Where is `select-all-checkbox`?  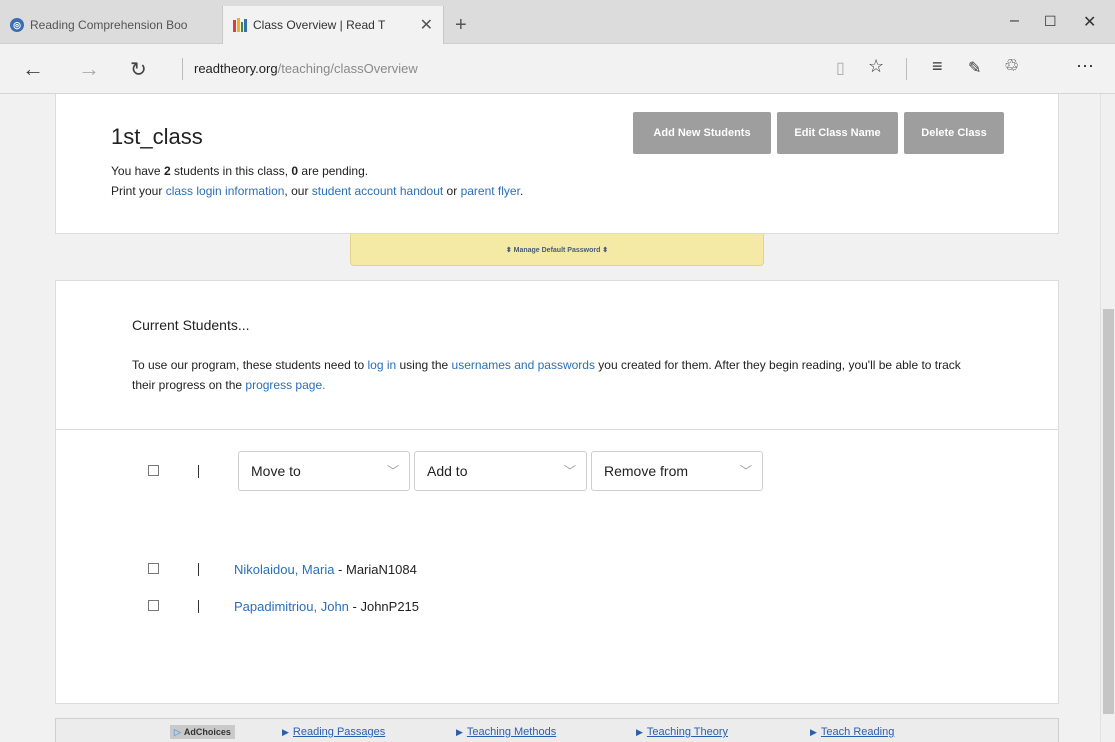
select-all-checkbox is located at coordinates (153, 470).